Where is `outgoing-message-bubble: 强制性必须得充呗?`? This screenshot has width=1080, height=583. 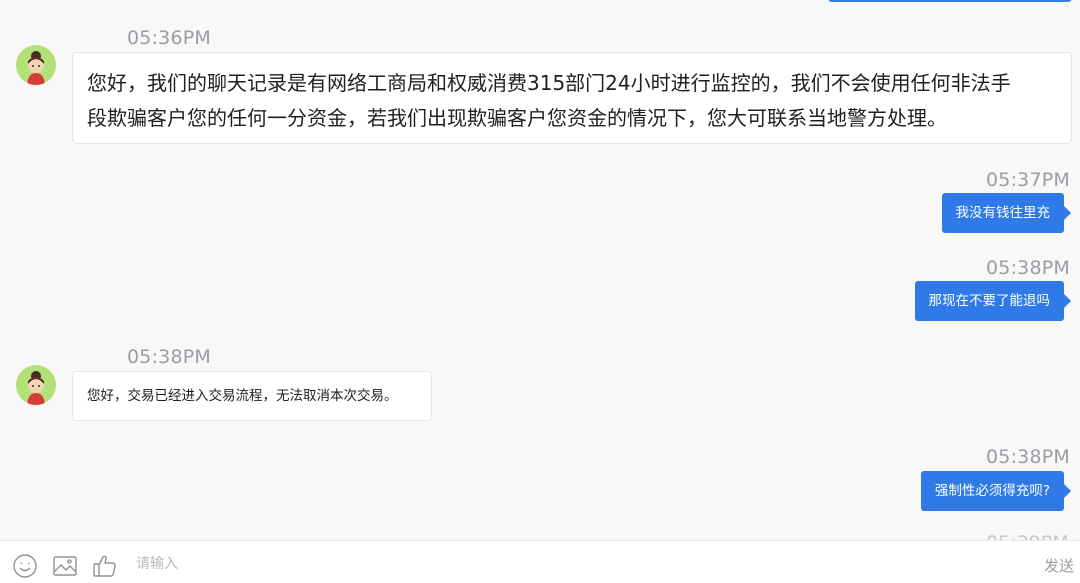
outgoing-message-bubble: 强制性必须得充呗? is located at coordinates (996, 491).